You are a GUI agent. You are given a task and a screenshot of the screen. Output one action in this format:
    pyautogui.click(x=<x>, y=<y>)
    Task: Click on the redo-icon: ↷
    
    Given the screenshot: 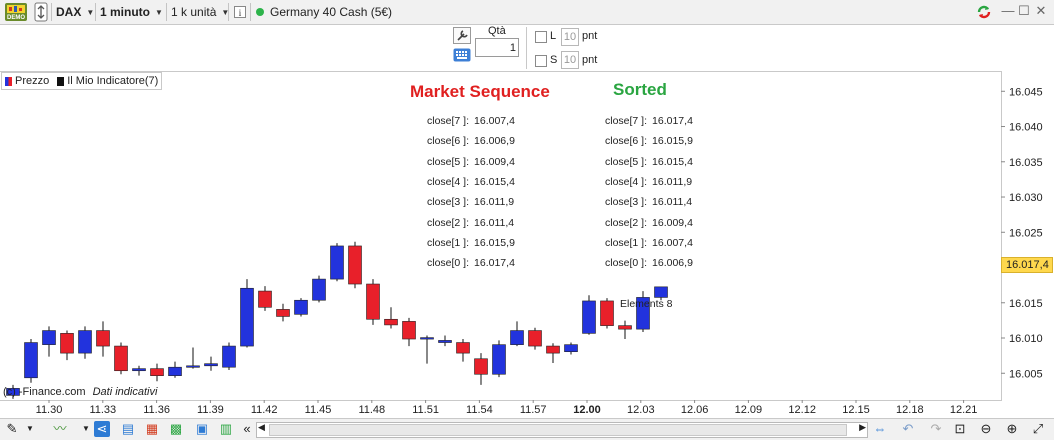 What is the action you would take?
    pyautogui.click(x=936, y=429)
    